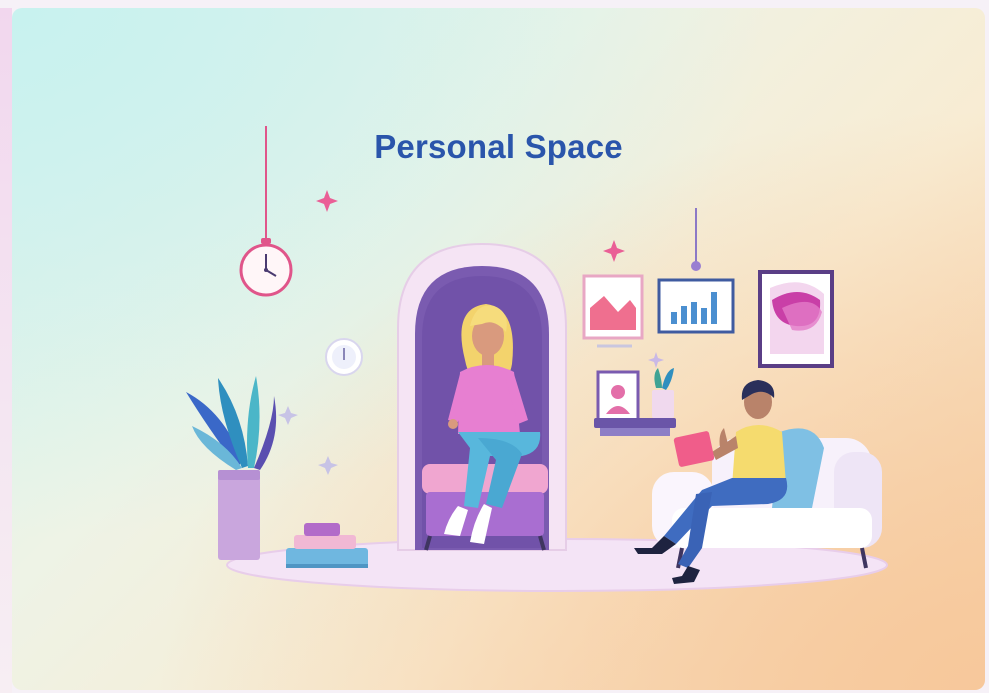 The image size is (989, 693). I want to click on potted-plant-icon, so click(231, 468).